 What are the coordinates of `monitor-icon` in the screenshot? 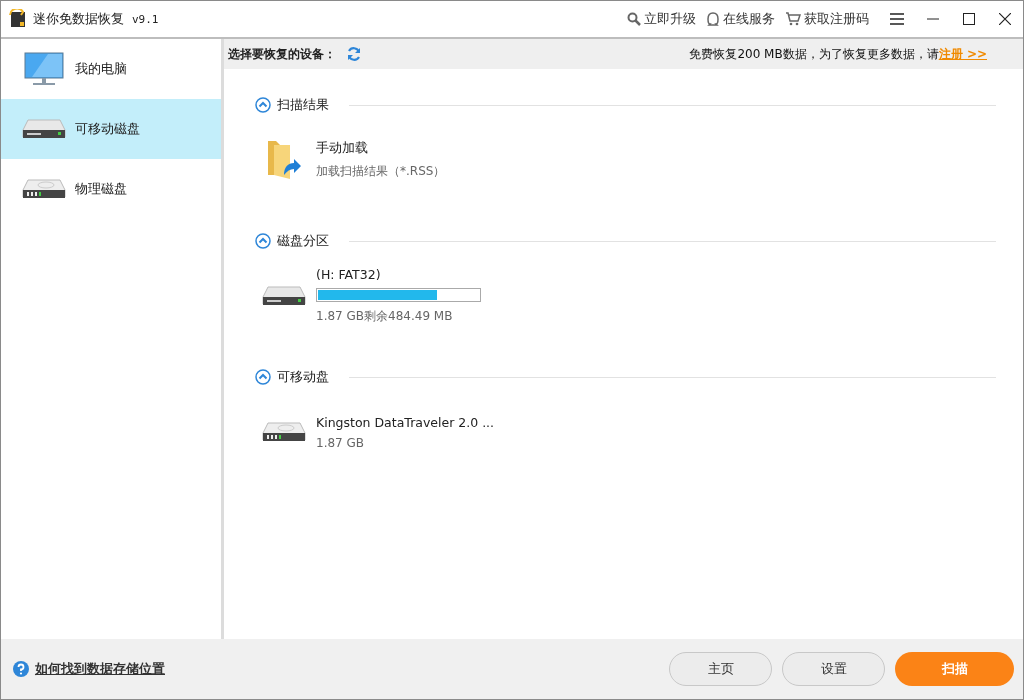 It's located at (44, 69).